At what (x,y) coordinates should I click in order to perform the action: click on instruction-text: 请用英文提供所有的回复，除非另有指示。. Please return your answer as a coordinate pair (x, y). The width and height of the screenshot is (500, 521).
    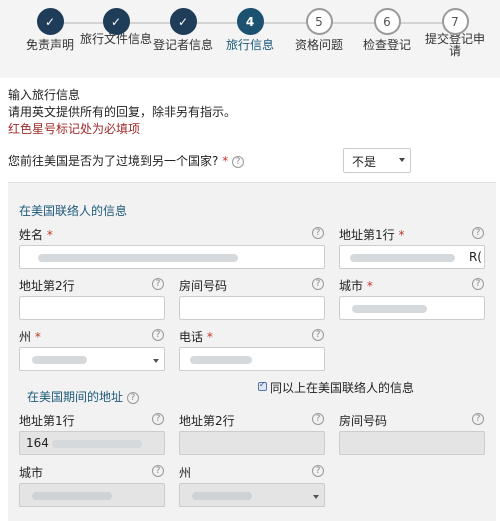
    Looking at the image, I should click on (122, 112).